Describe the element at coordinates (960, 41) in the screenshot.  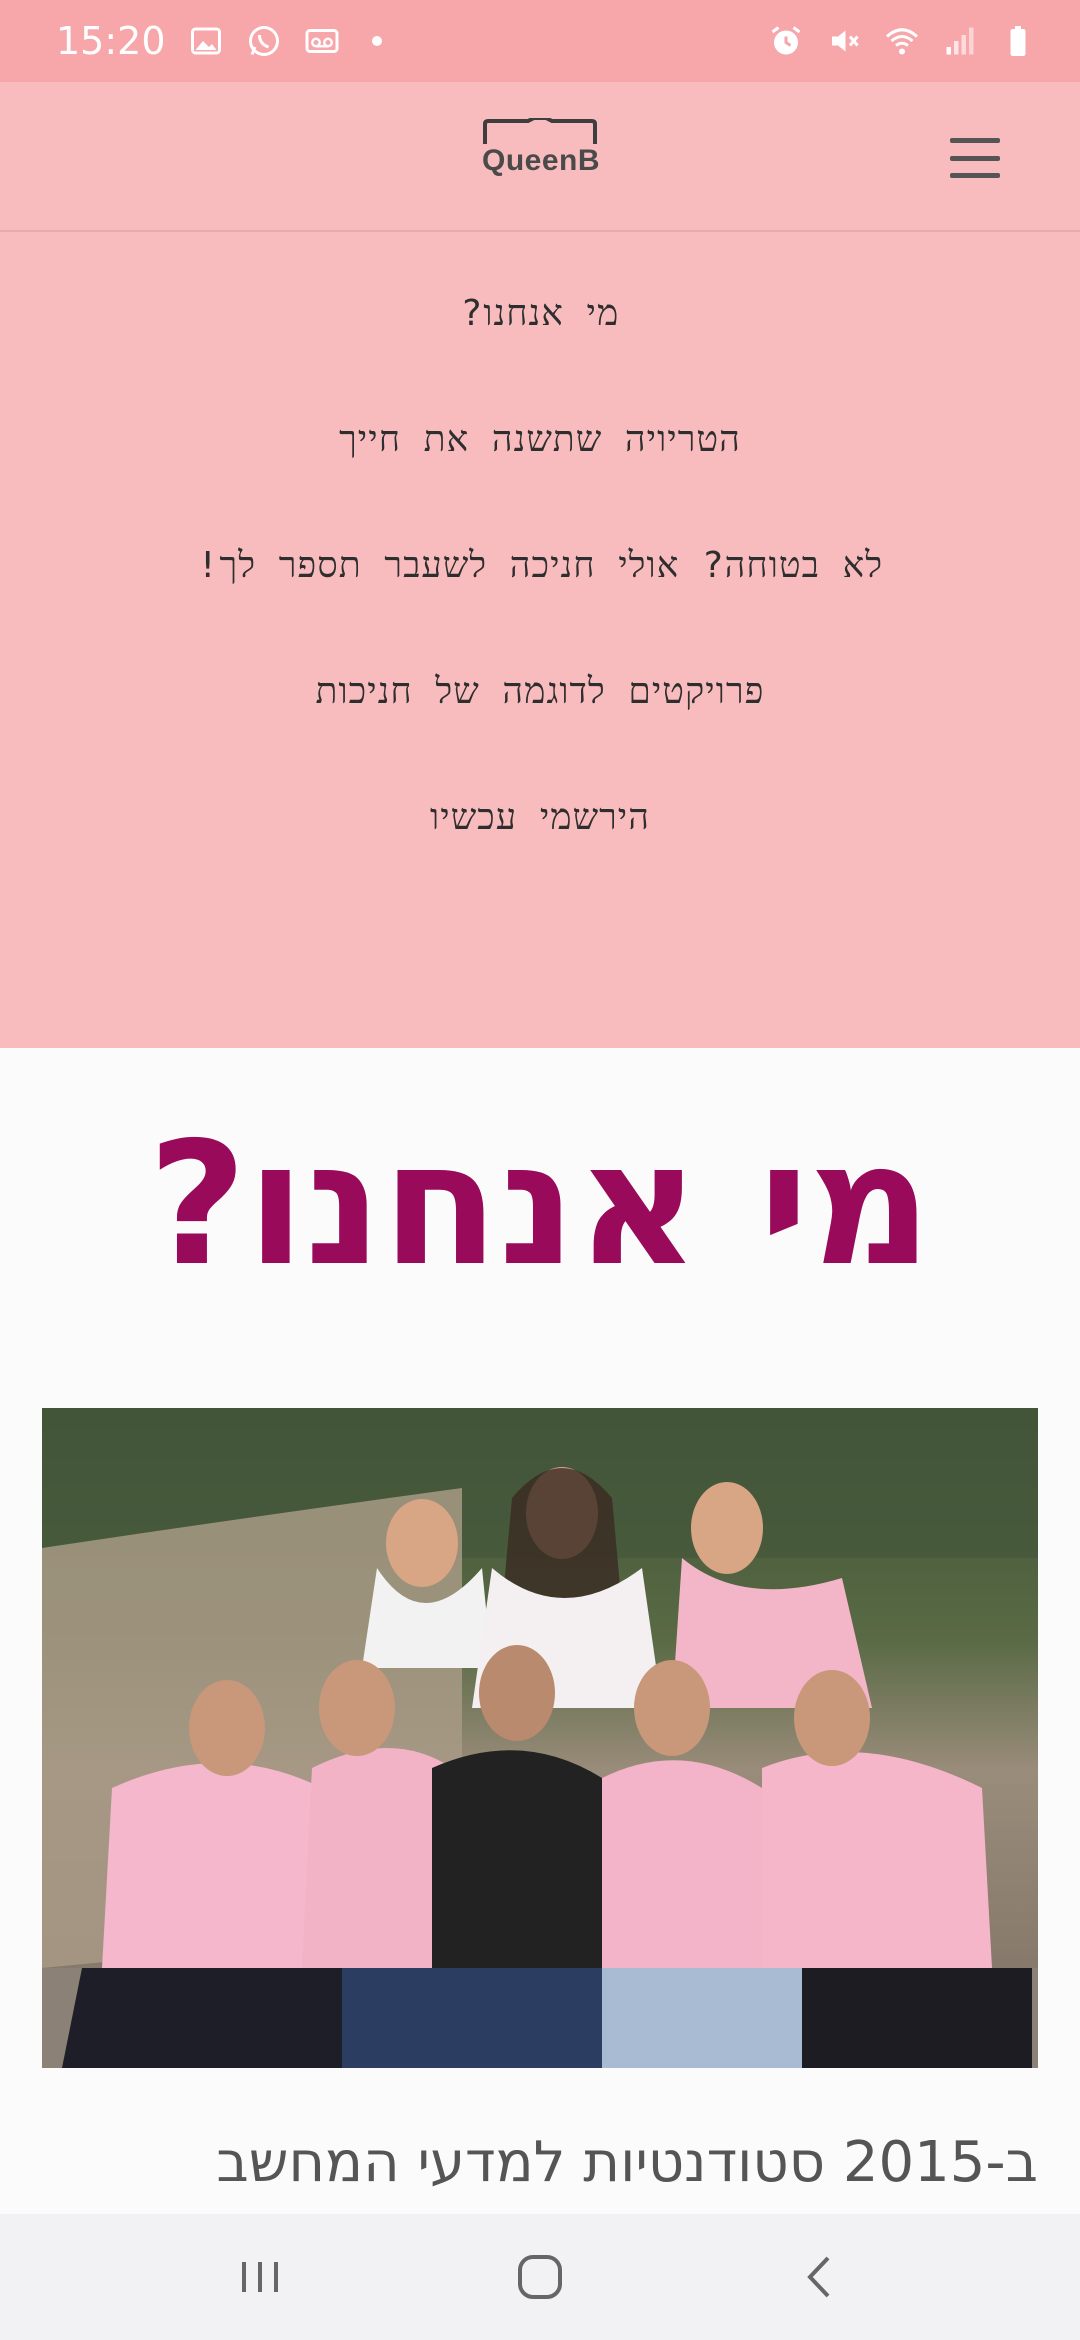
I see `signal-icon` at that location.